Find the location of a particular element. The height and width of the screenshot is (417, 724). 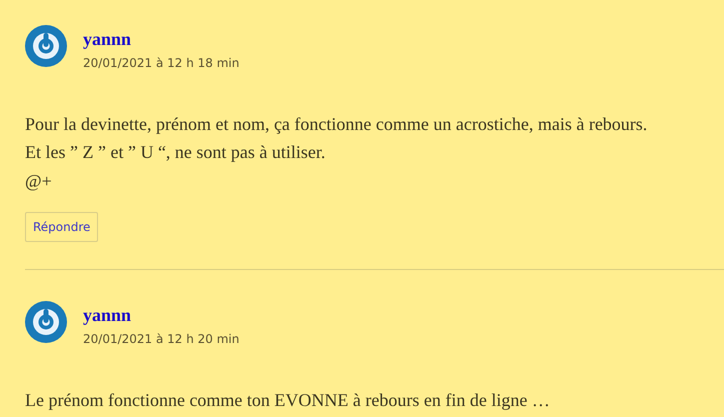

comment-date: 20/01/2021 à 12 h 20 min is located at coordinates (161, 339).